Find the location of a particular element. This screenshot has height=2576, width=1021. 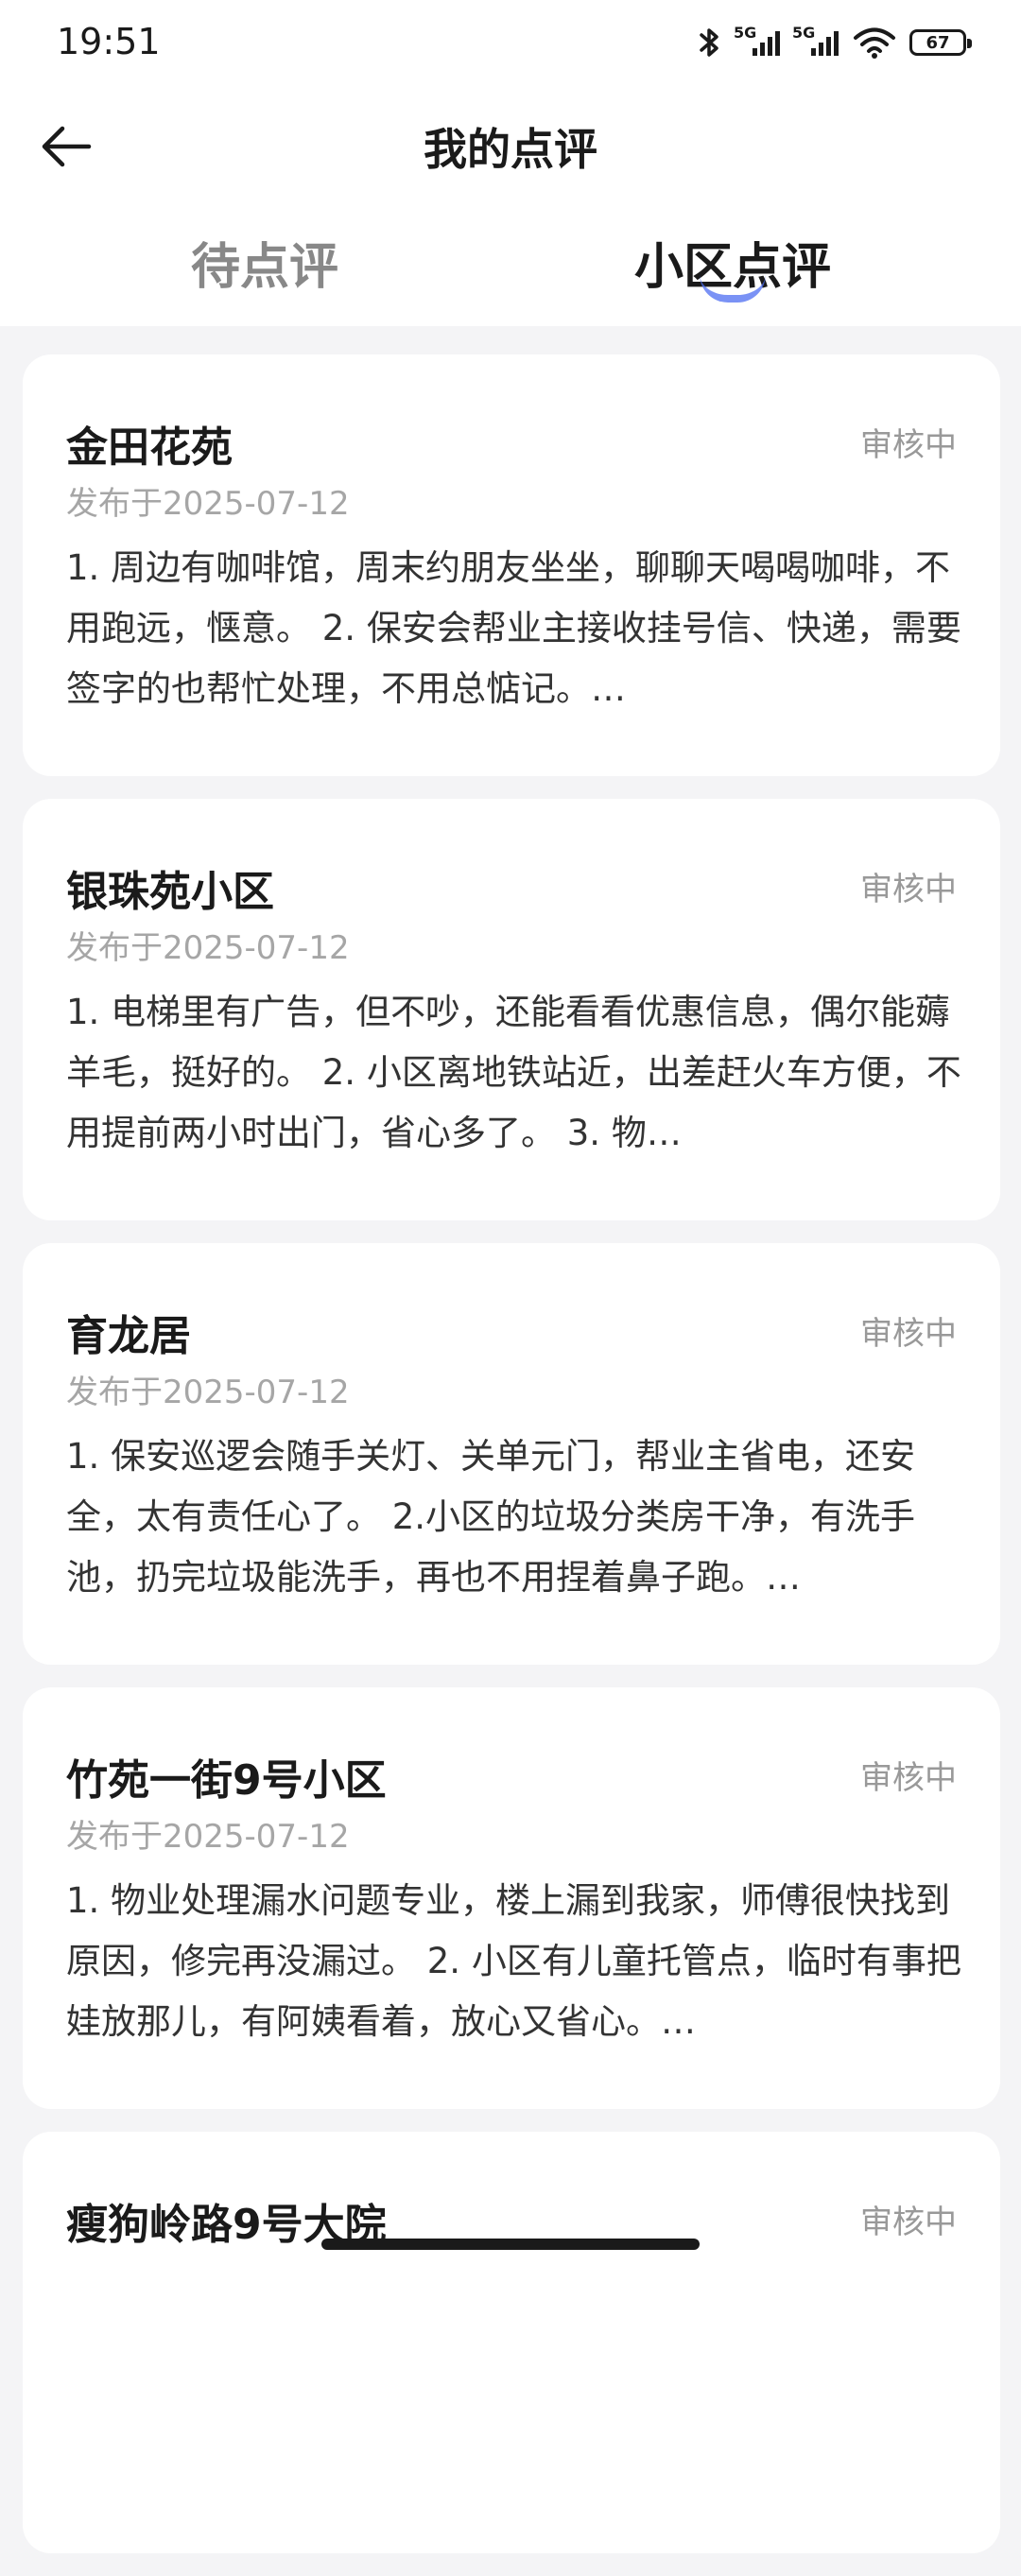

tab-pending-reviews: 待点评 is located at coordinates (265, 262).